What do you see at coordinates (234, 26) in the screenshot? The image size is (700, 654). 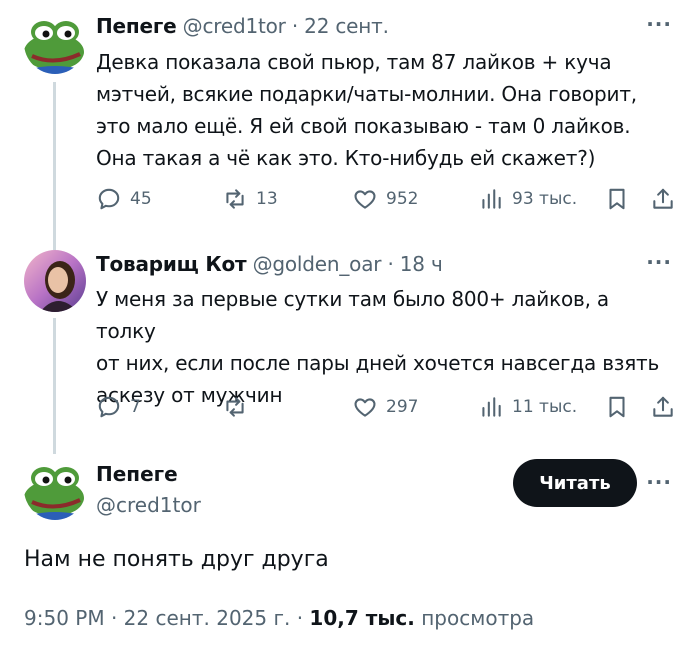 I see `author-handle: @cred1tor` at bounding box center [234, 26].